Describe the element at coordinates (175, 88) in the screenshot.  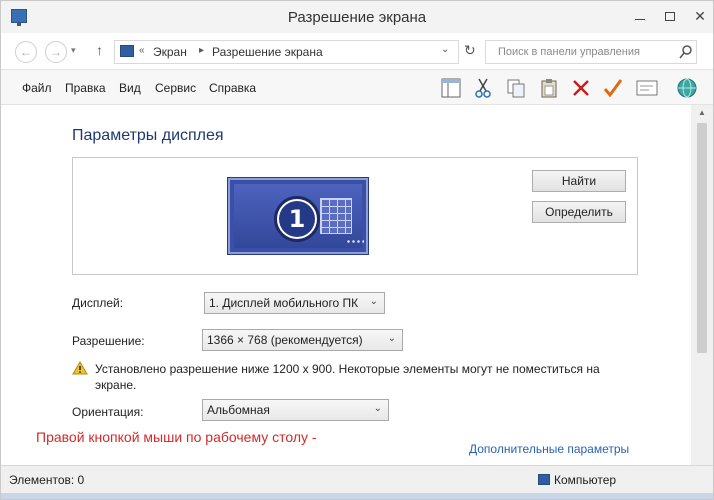
I see `menu-tools: Сервис` at that location.